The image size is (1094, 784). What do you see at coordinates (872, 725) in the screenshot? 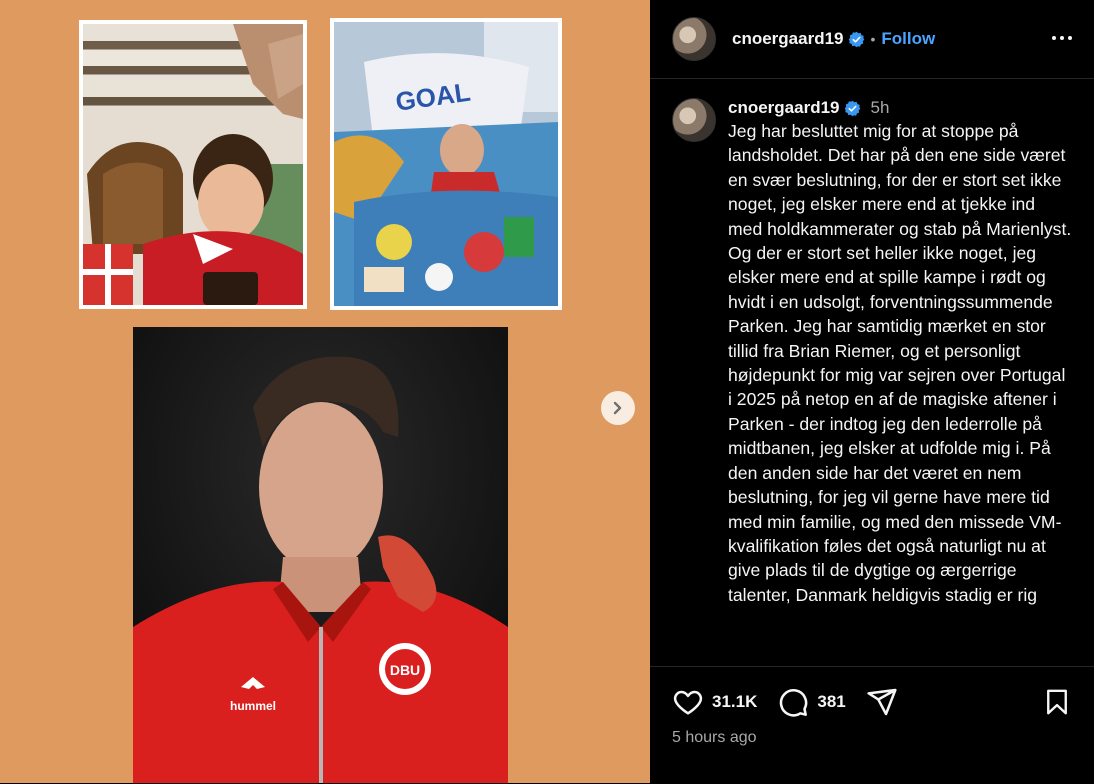
I see `post-footer: 31.1K 381 5 hours ago` at bounding box center [872, 725].